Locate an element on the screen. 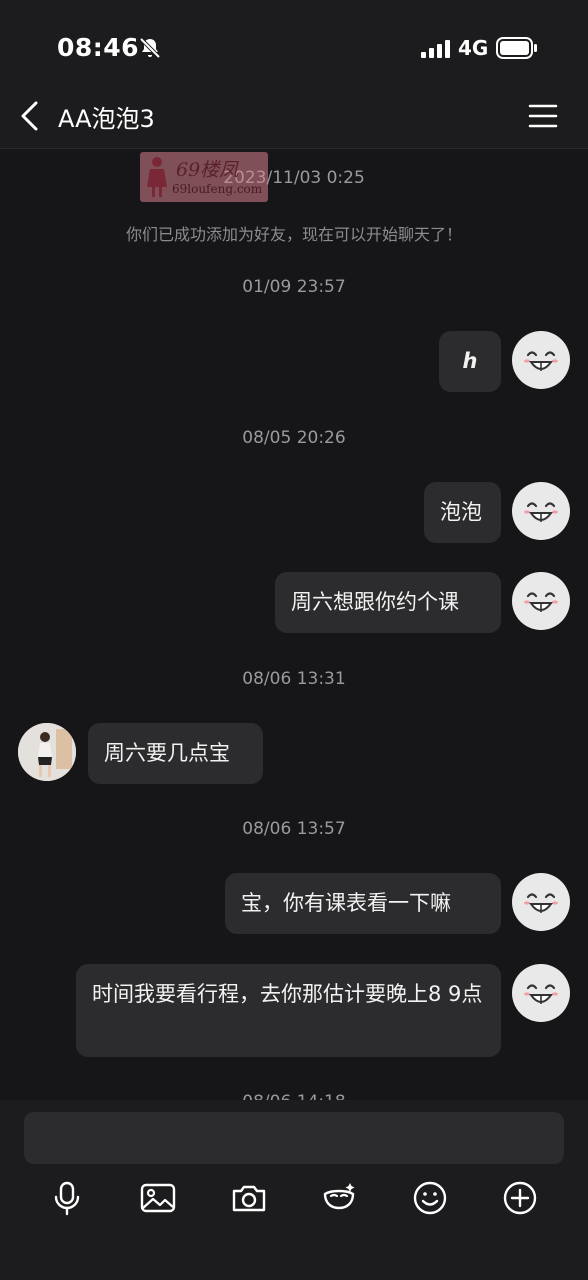 The image size is (588, 1280). message-bubble-sent: 周六想跟你约个课 is located at coordinates (388, 602).